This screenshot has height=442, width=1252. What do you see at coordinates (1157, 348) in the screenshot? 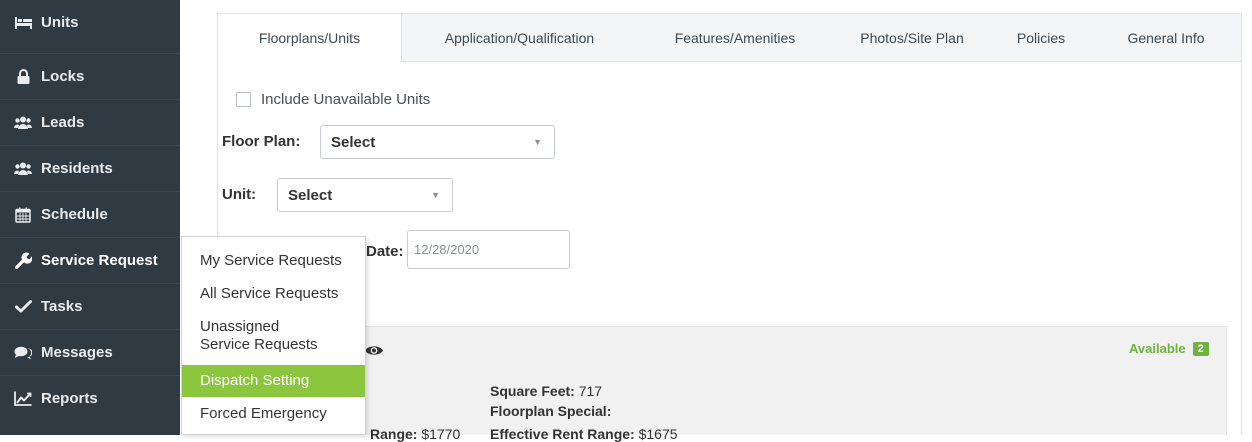
I see `availability-label: Available` at bounding box center [1157, 348].